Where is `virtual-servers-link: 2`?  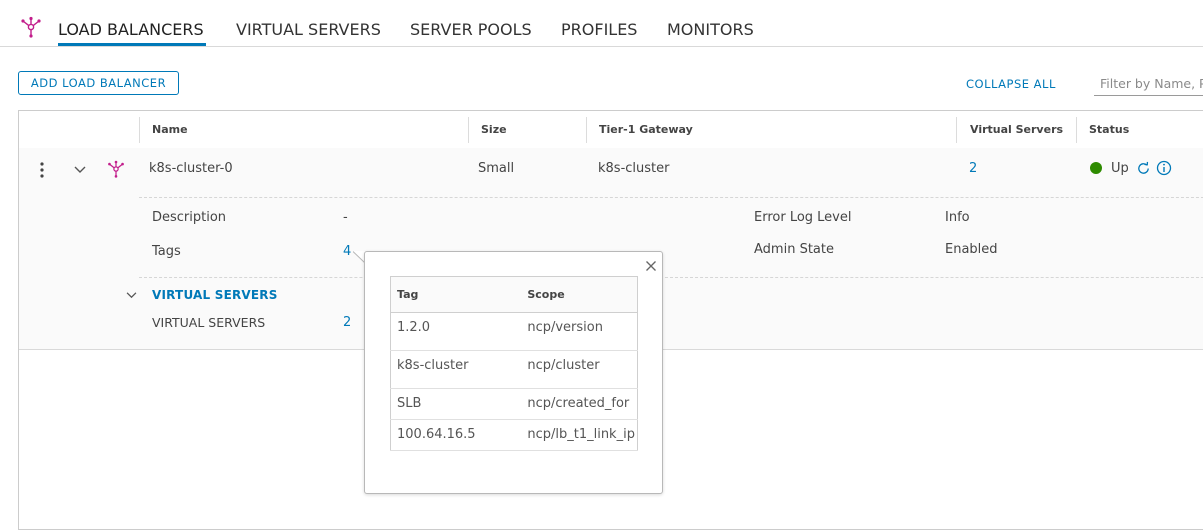 virtual-servers-link: 2 is located at coordinates (347, 322).